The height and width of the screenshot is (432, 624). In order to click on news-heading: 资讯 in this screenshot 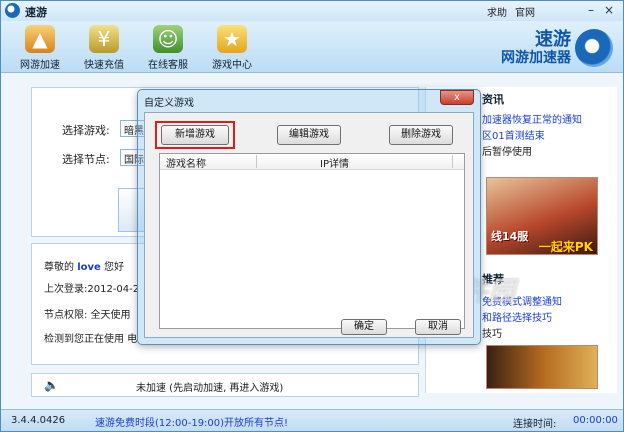, I will do `click(493, 99)`.